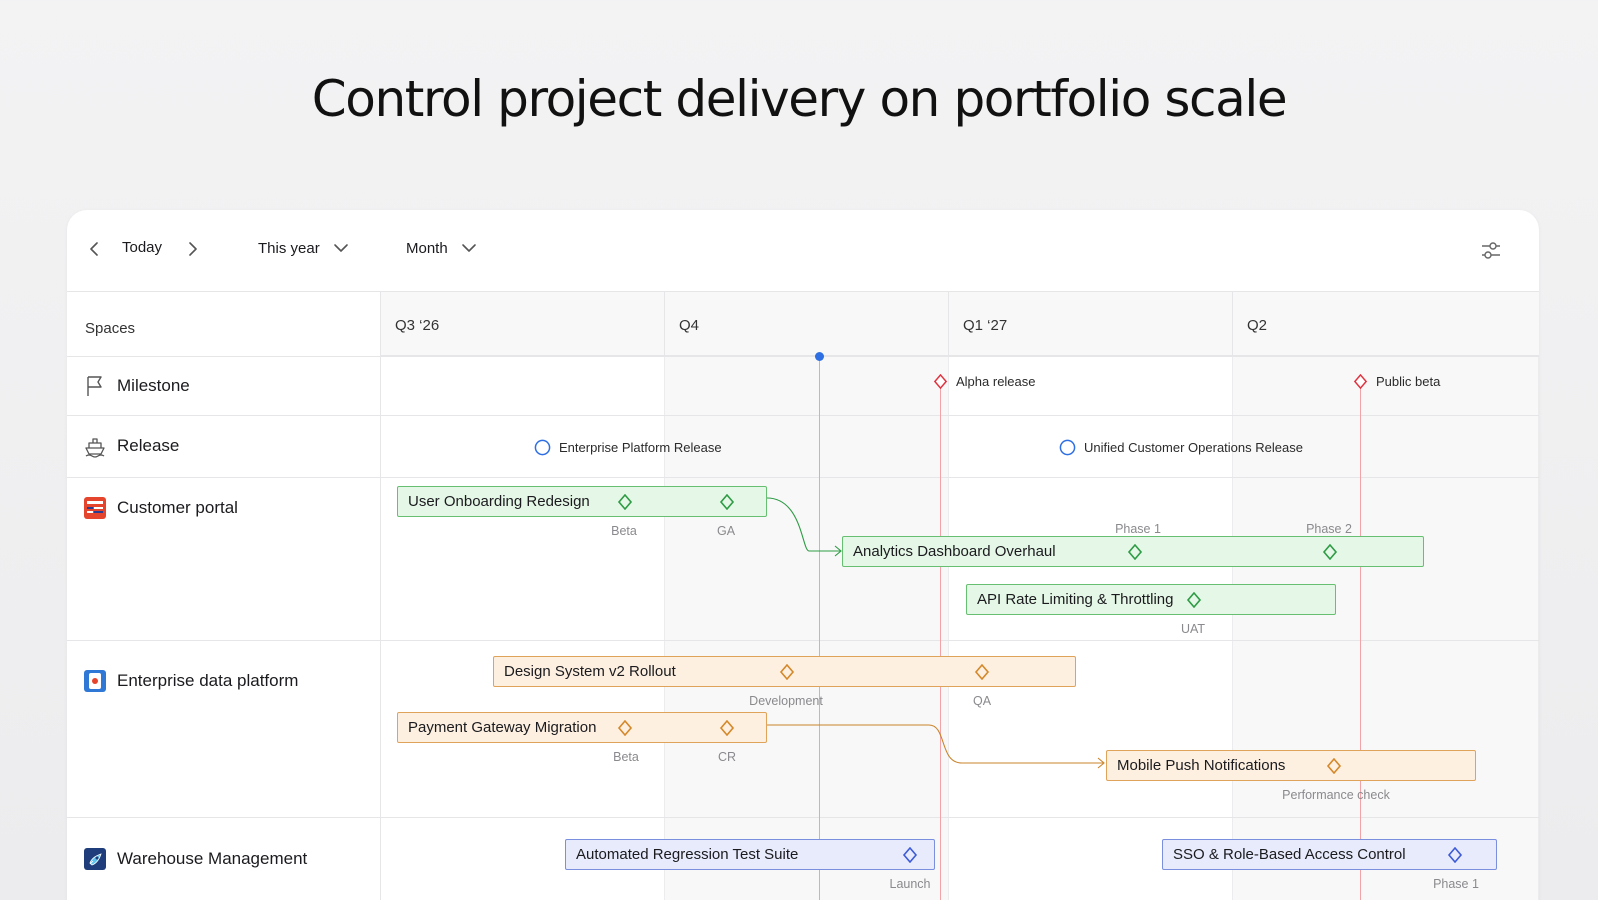 The height and width of the screenshot is (900, 1598). I want to click on bar-label: Mobile Push Notifications, so click(1201, 765).